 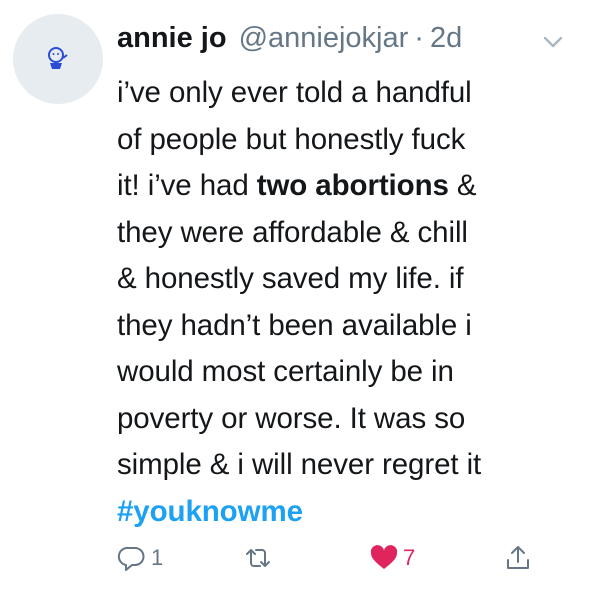 I want to click on tweet-line: would most certainly be in, so click(x=285, y=371).